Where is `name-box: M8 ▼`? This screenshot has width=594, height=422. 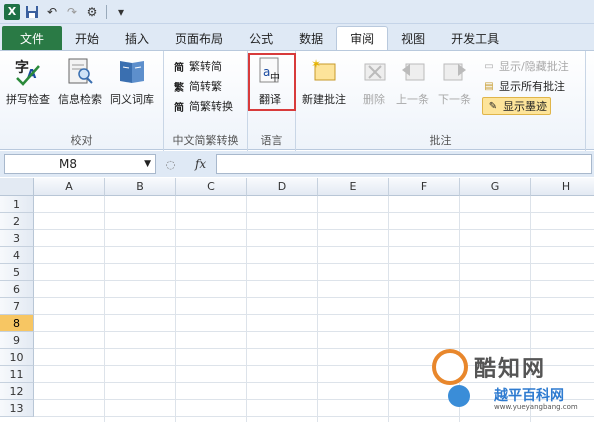
name-box: M8 ▼ is located at coordinates (80, 164).